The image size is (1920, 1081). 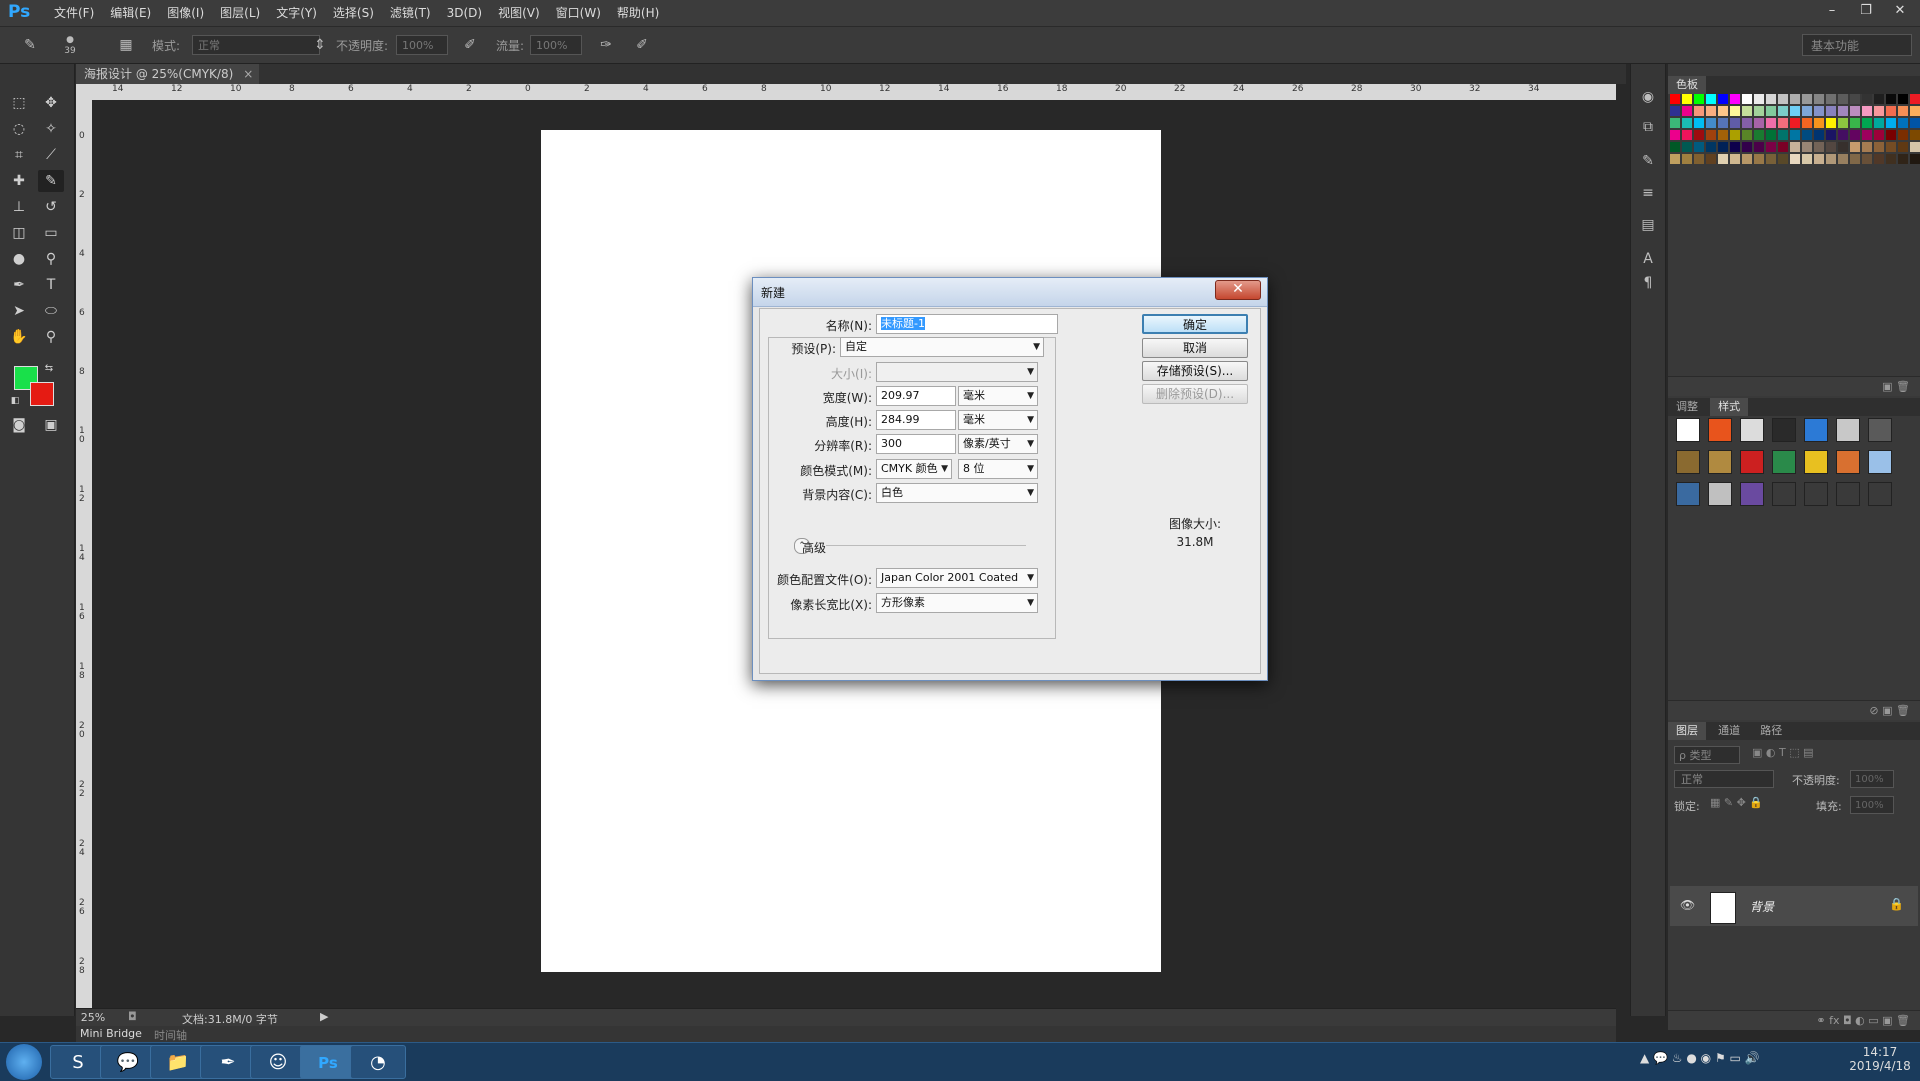 What do you see at coordinates (578, 13) in the screenshot?
I see `menu-window: 窗口(W)` at bounding box center [578, 13].